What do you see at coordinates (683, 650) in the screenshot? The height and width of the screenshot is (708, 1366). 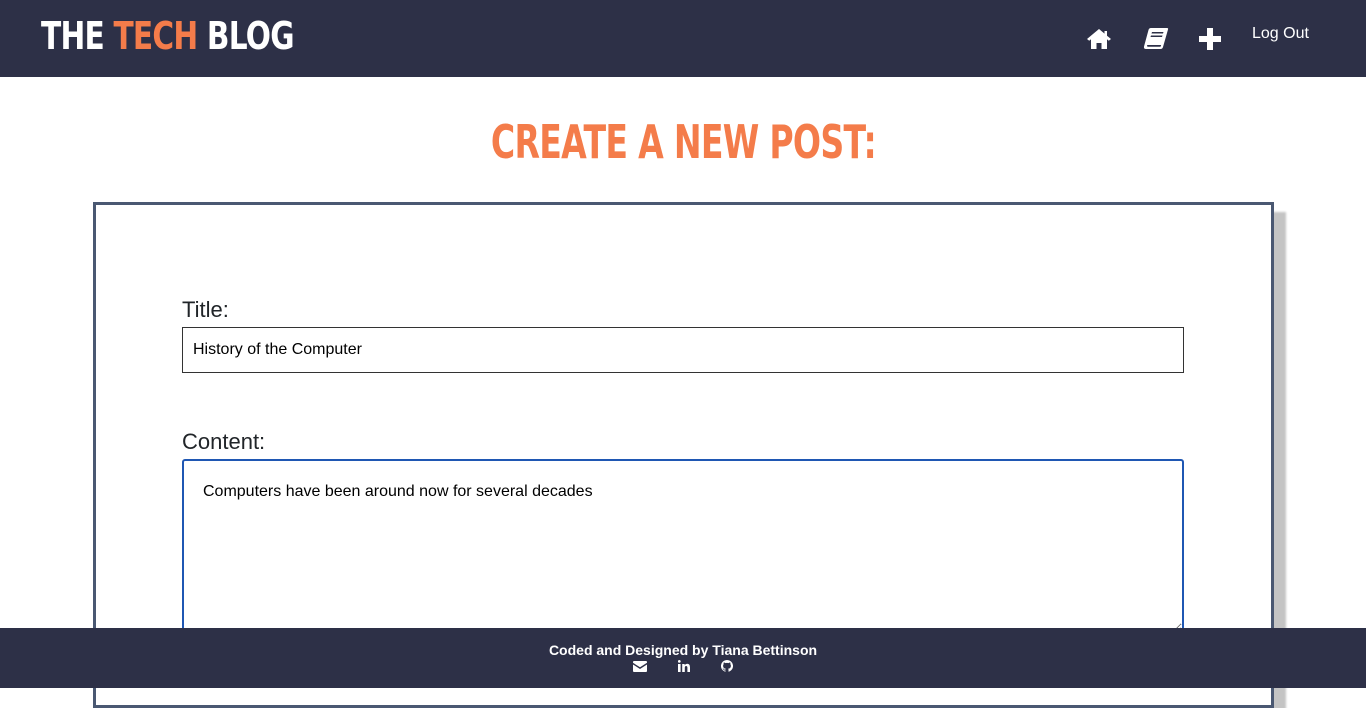 I see `footer-credit: Coded and Designed by Tiana Bettinson` at bounding box center [683, 650].